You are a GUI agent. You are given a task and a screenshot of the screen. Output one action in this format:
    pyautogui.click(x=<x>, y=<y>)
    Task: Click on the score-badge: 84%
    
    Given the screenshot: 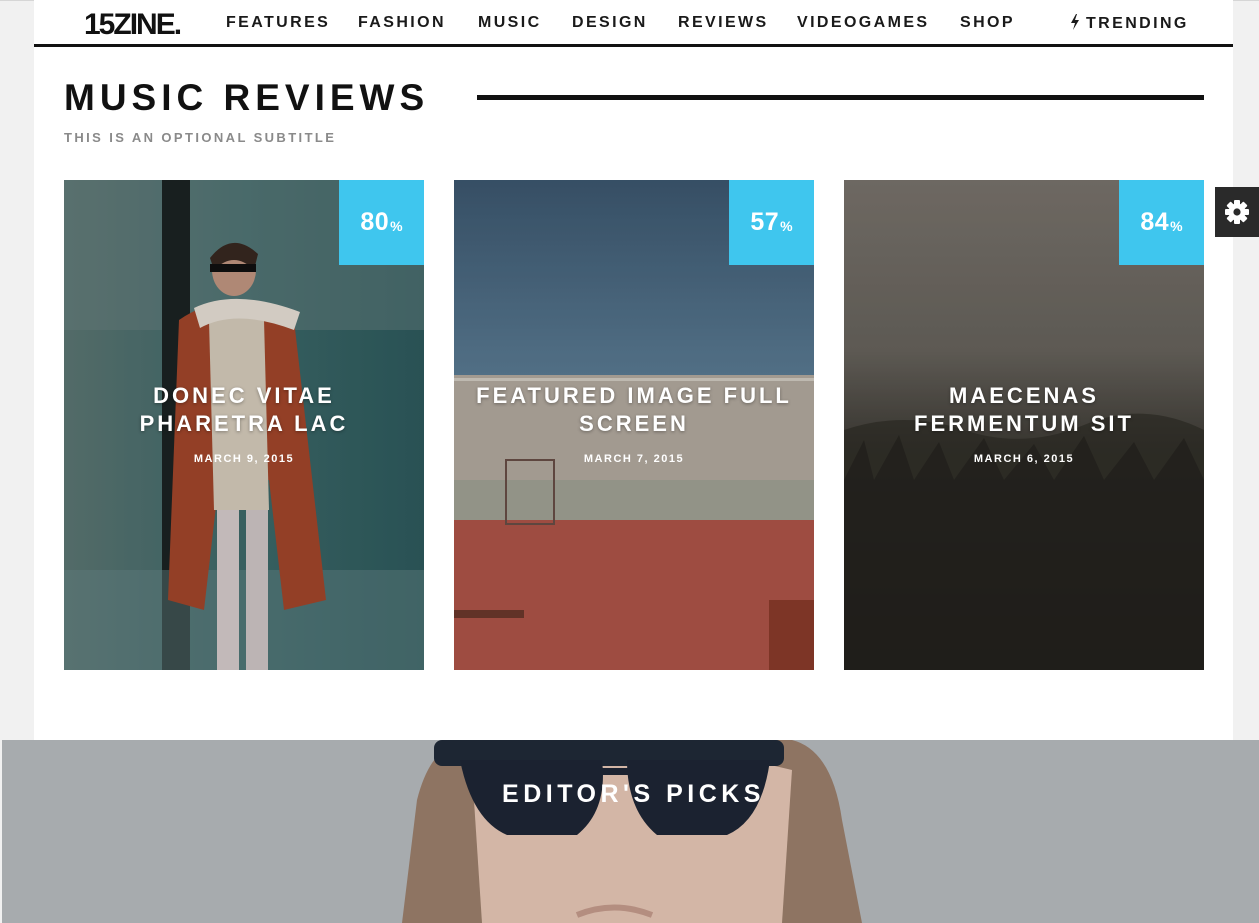 What is the action you would take?
    pyautogui.click(x=1161, y=222)
    